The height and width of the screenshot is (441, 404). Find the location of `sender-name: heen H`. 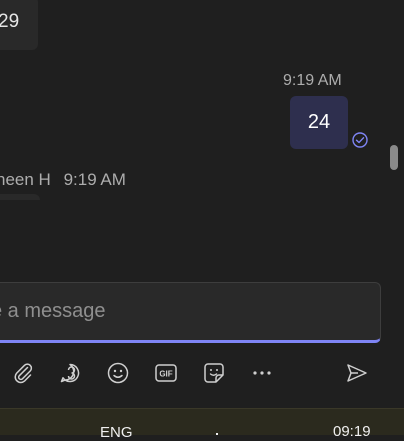

sender-name: heen H is located at coordinates (25, 179).